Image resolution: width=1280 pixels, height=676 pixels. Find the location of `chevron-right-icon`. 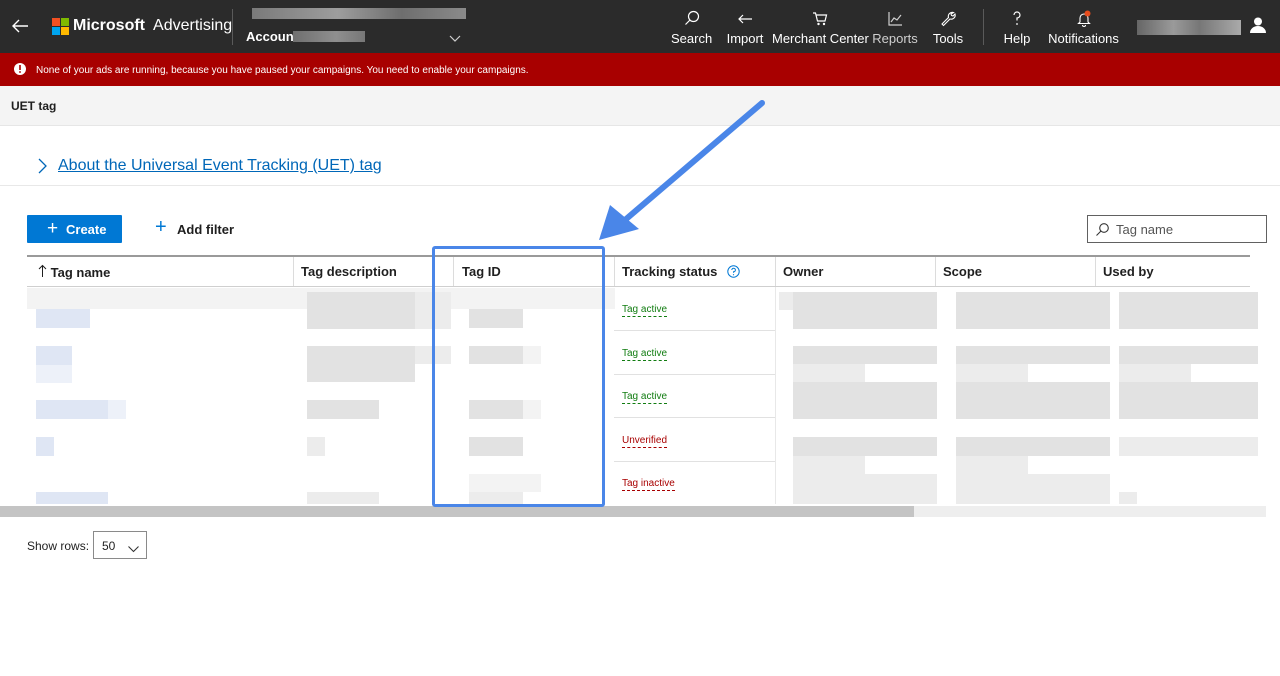

chevron-right-icon is located at coordinates (42, 166).